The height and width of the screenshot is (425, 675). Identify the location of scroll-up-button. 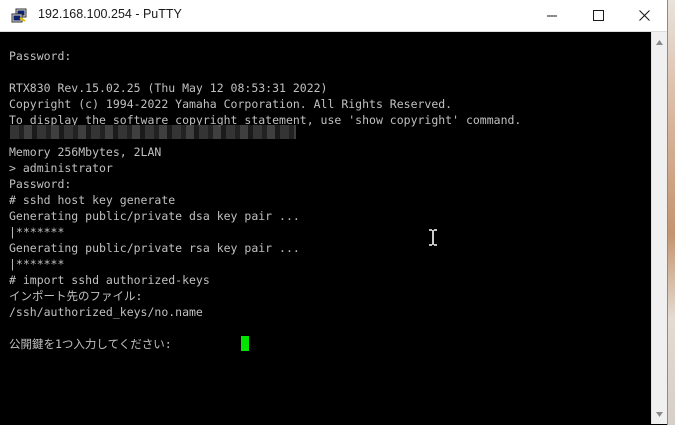
(659, 42).